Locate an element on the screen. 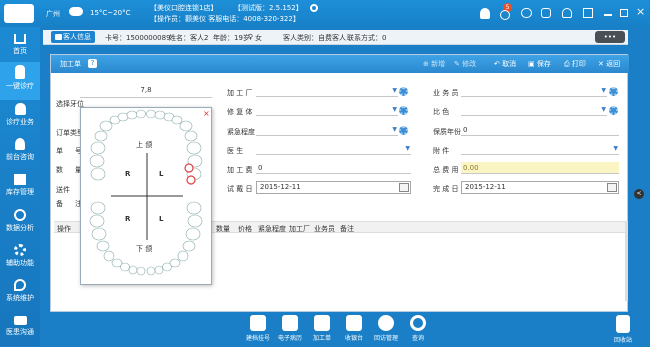 The image size is (650, 347). remark-label: 备 is located at coordinates (59, 204).